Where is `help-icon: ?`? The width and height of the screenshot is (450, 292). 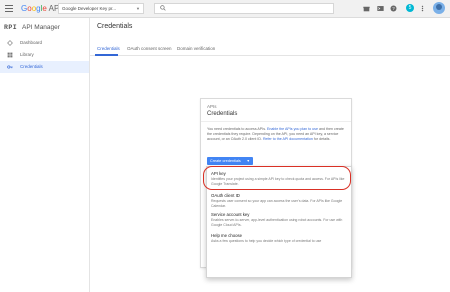 help-icon: ? is located at coordinates (393, 8).